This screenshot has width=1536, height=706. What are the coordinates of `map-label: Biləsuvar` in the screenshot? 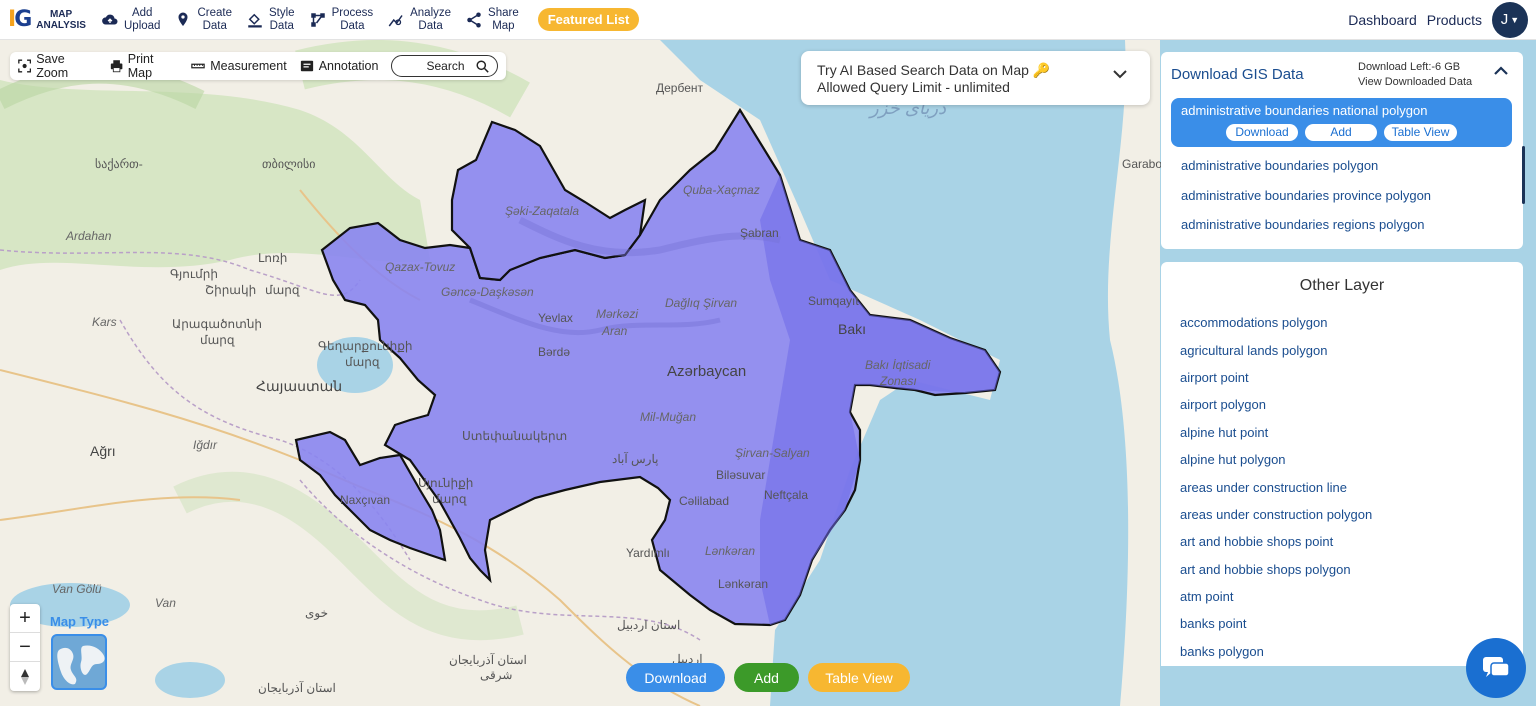 It's located at (741, 475).